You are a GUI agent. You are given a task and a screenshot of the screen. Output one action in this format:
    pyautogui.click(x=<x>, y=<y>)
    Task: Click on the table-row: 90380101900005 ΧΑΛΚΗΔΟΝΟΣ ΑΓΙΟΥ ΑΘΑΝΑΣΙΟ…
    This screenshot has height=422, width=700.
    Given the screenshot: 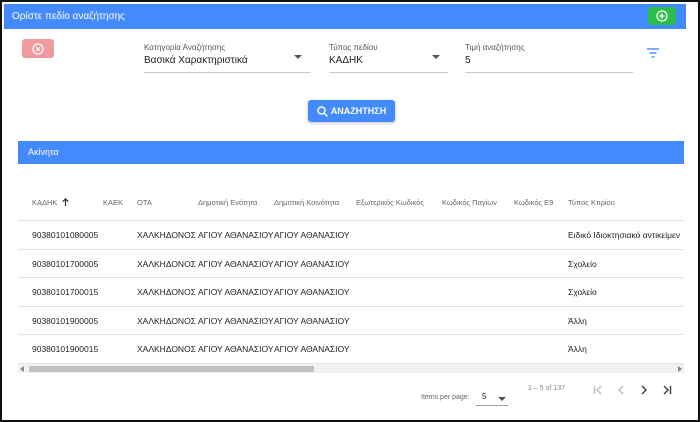 What is the action you would take?
    pyautogui.click(x=351, y=321)
    